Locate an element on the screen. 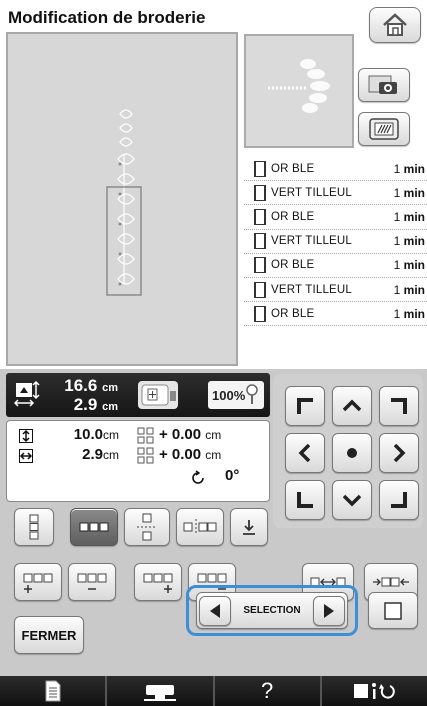  move-down-right-button is located at coordinates (399, 500).